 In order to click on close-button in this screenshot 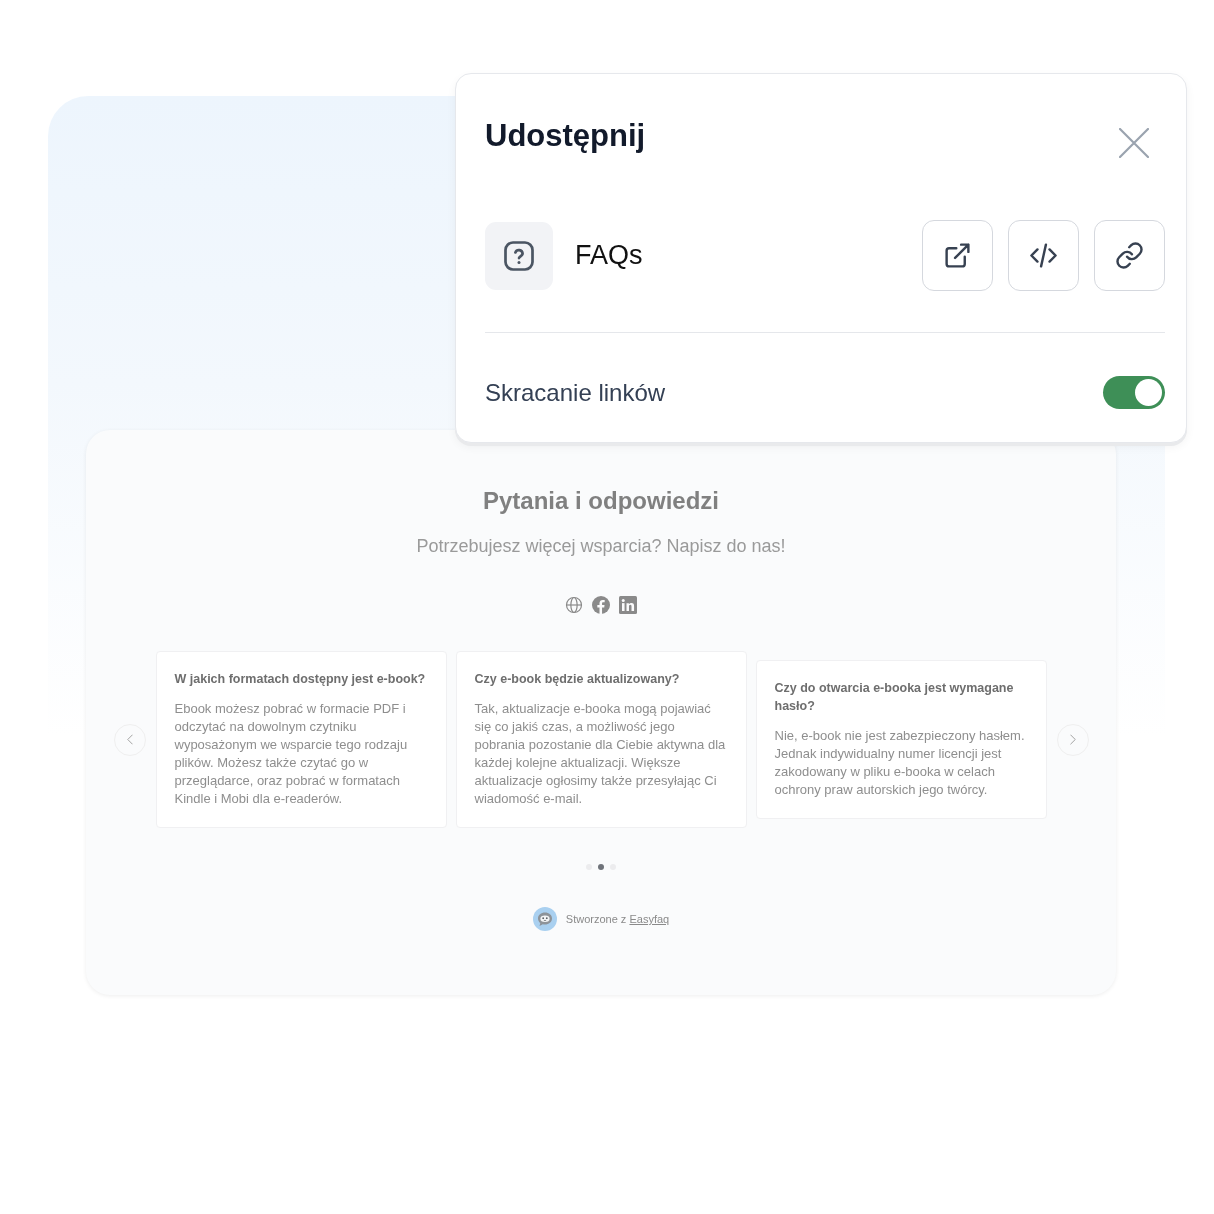, I will do `click(1134, 143)`.